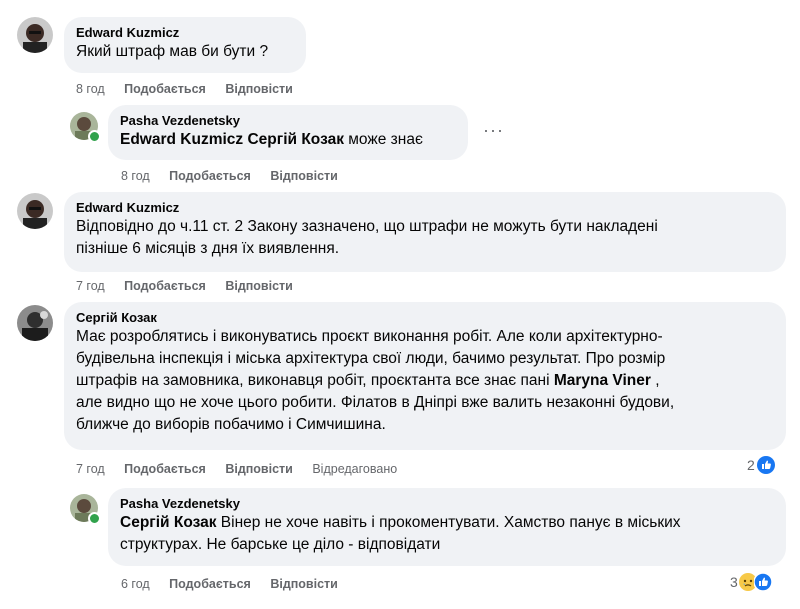  I want to click on mention-link: Edward Kuzmicz Сергій Козак, so click(232, 139).